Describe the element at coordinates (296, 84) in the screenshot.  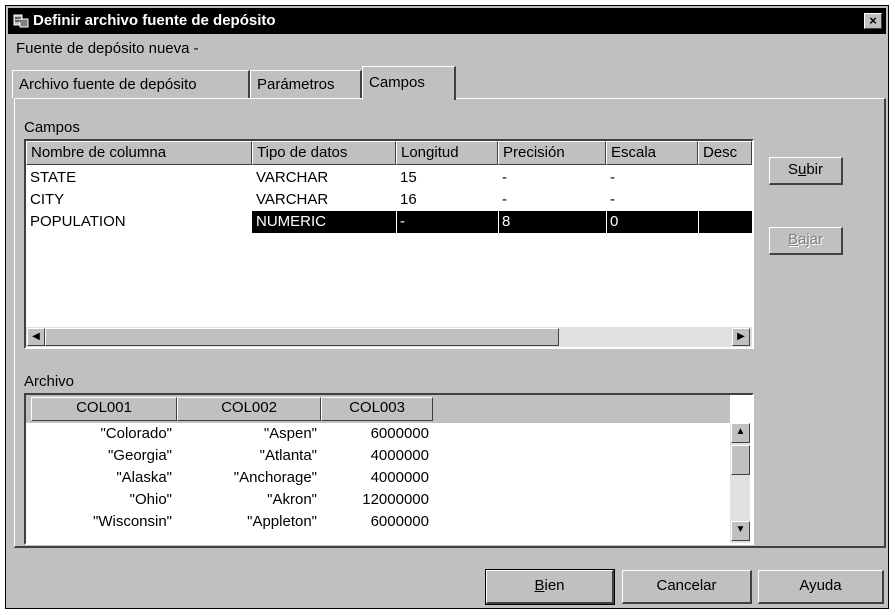
I see `tab-label: Parámetros` at that location.